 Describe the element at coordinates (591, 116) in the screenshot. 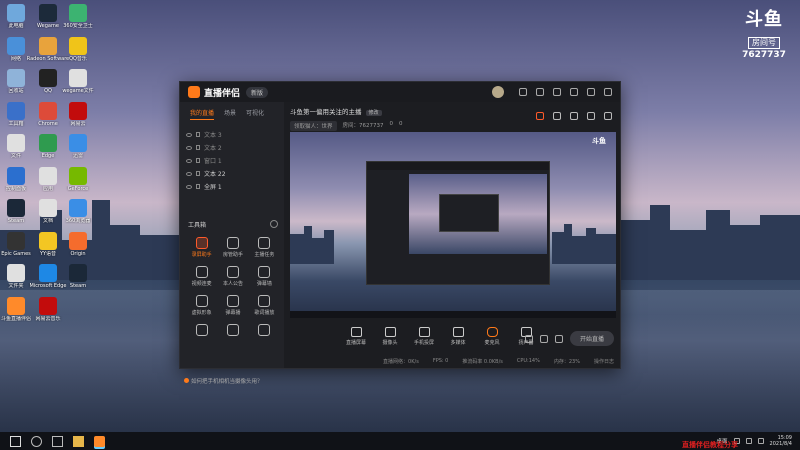

I see `bell-icon` at that location.